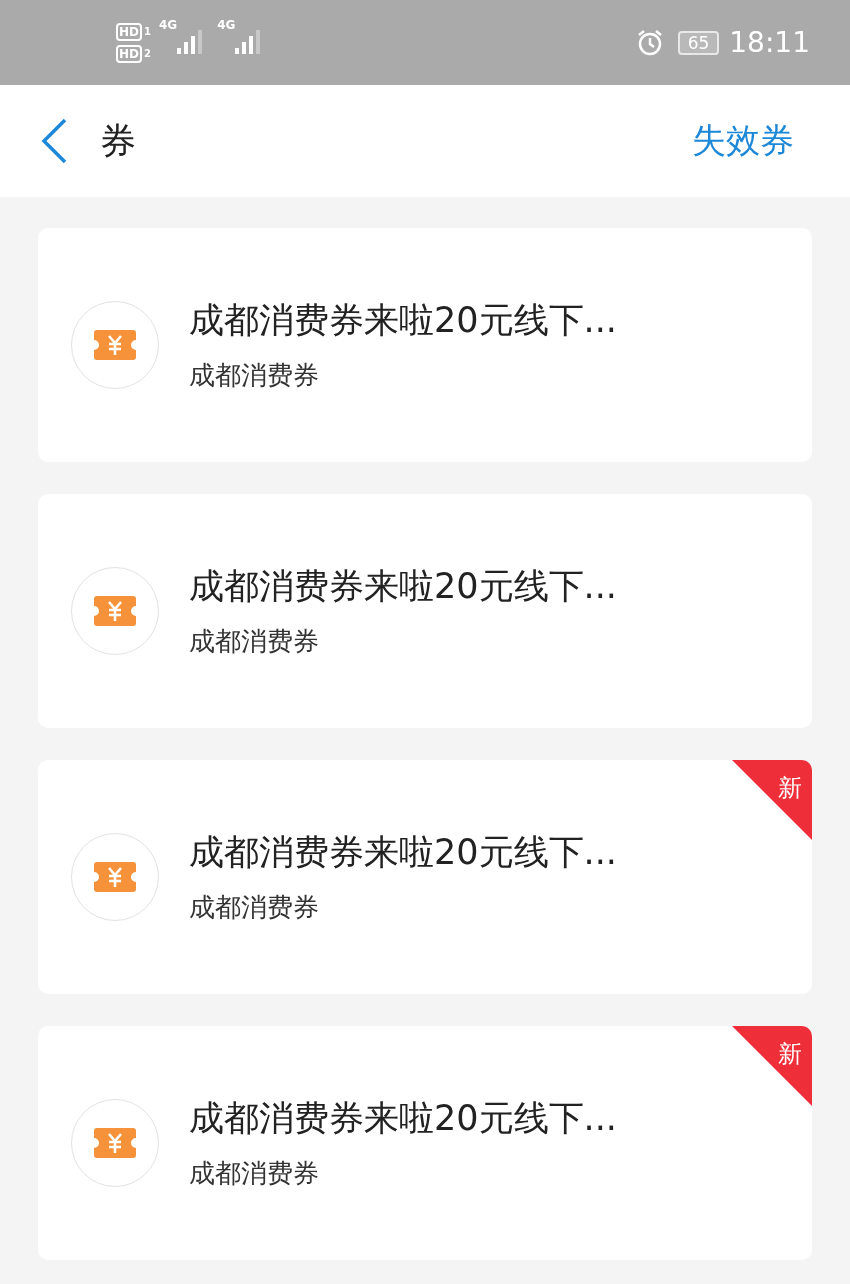 The width and height of the screenshot is (850, 1284). Describe the element at coordinates (743, 141) in the screenshot. I see `expired-coupons-link: 失效券` at that location.